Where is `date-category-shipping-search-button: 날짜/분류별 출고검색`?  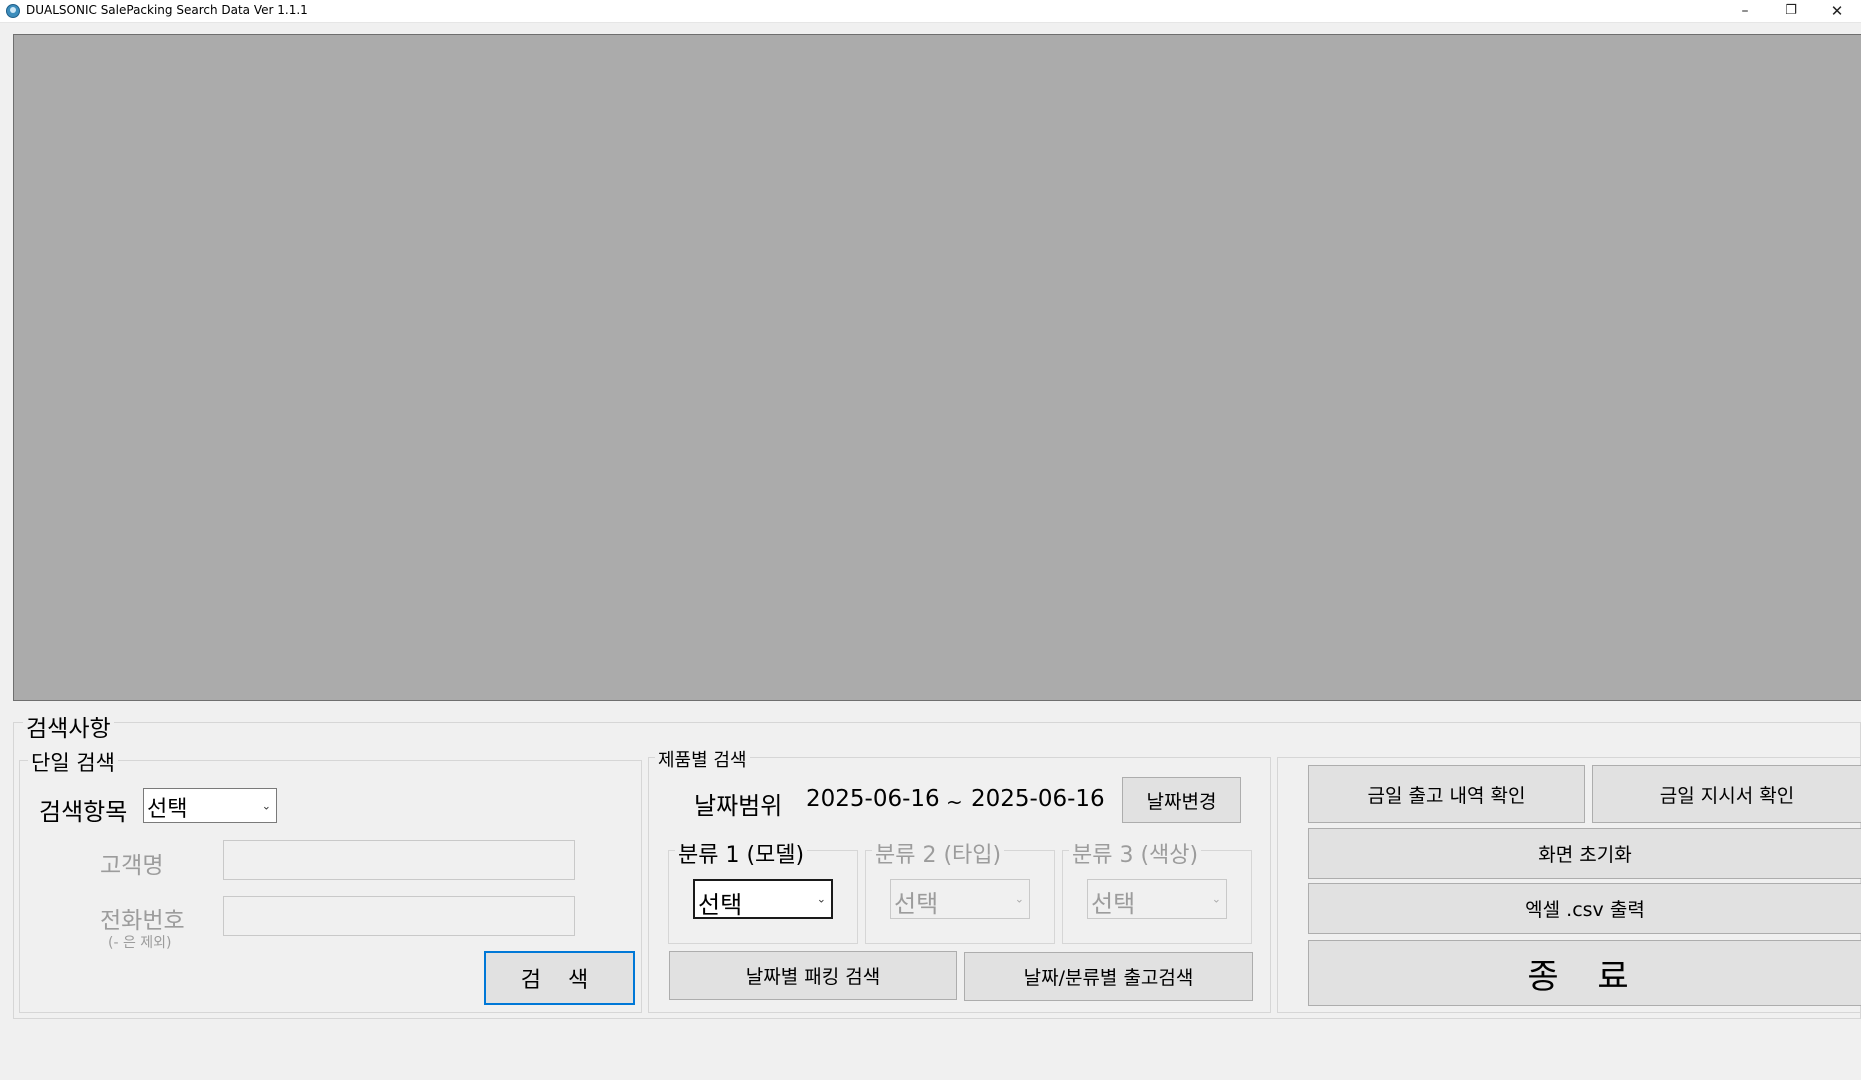 date-category-shipping-search-button: 날짜/분류별 출고검색 is located at coordinates (1108, 976).